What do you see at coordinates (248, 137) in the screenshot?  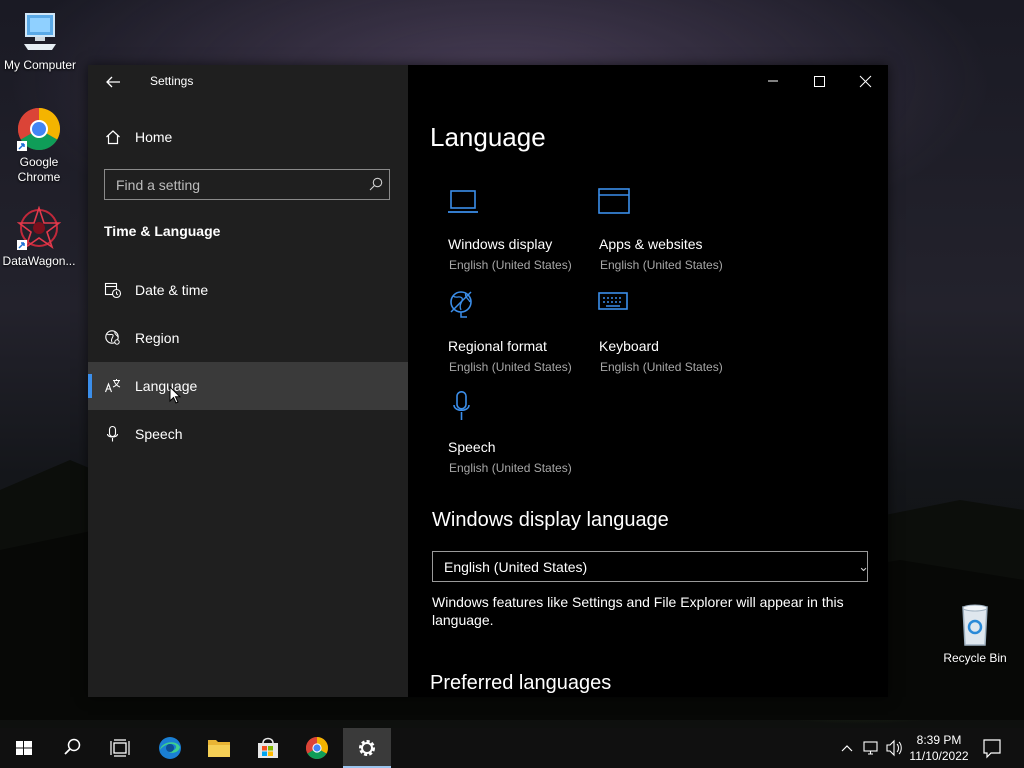 I see `sidebar-item-home: Home` at bounding box center [248, 137].